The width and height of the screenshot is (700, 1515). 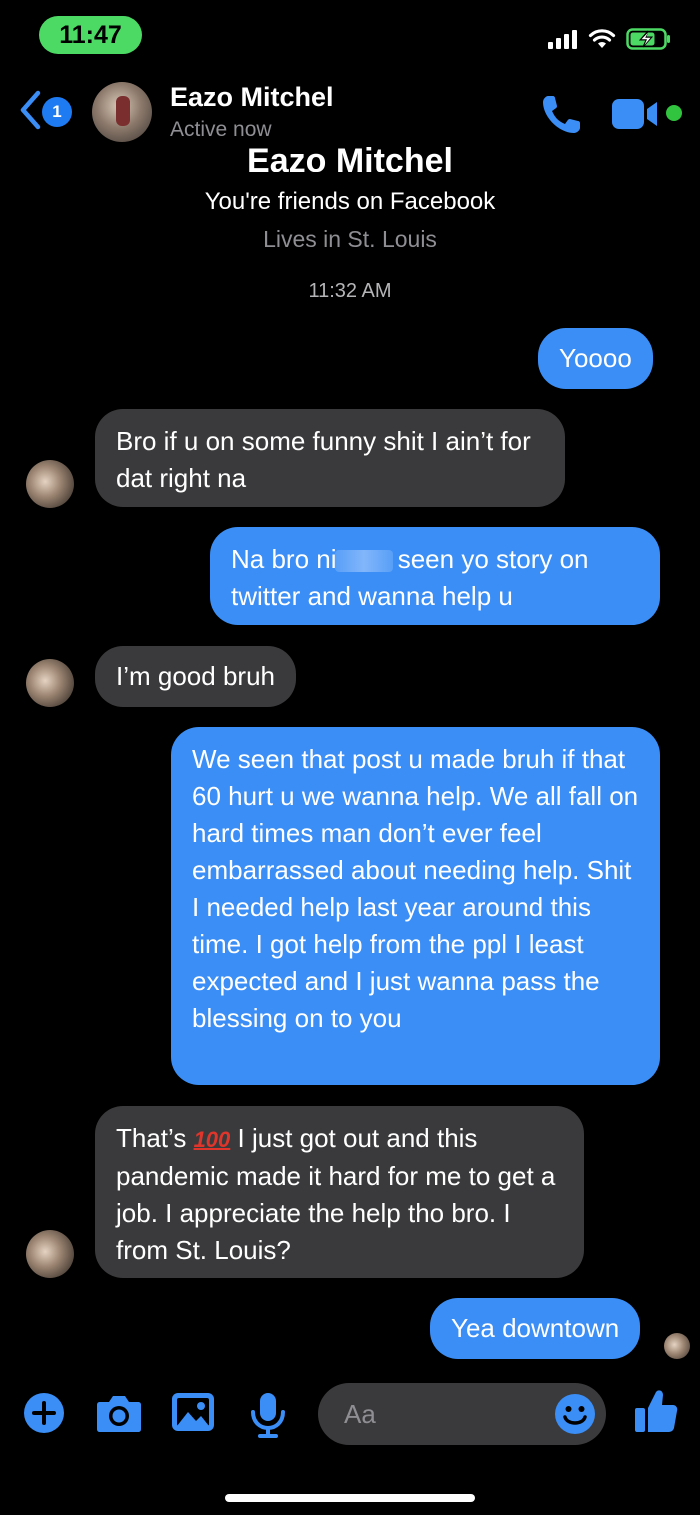 I want to click on voice-message-button, so click(x=268, y=1417).